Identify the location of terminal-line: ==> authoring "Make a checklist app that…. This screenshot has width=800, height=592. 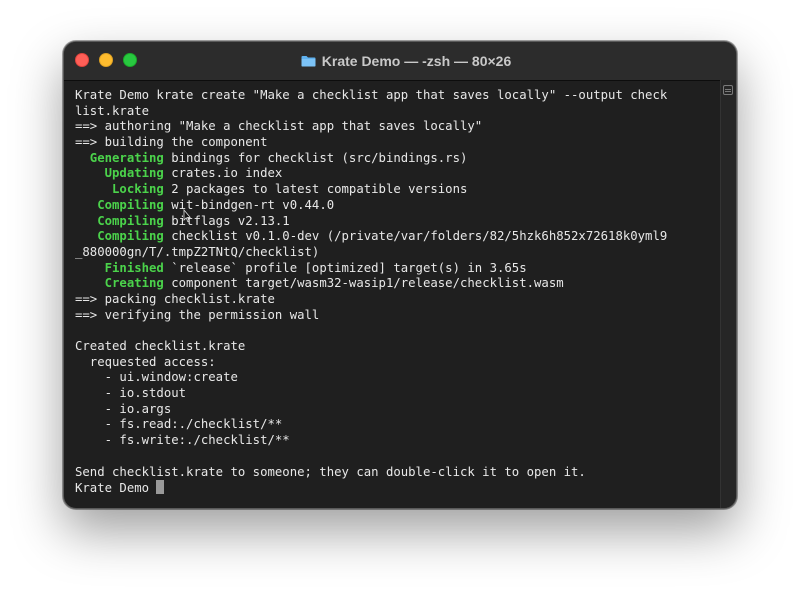
(396, 127).